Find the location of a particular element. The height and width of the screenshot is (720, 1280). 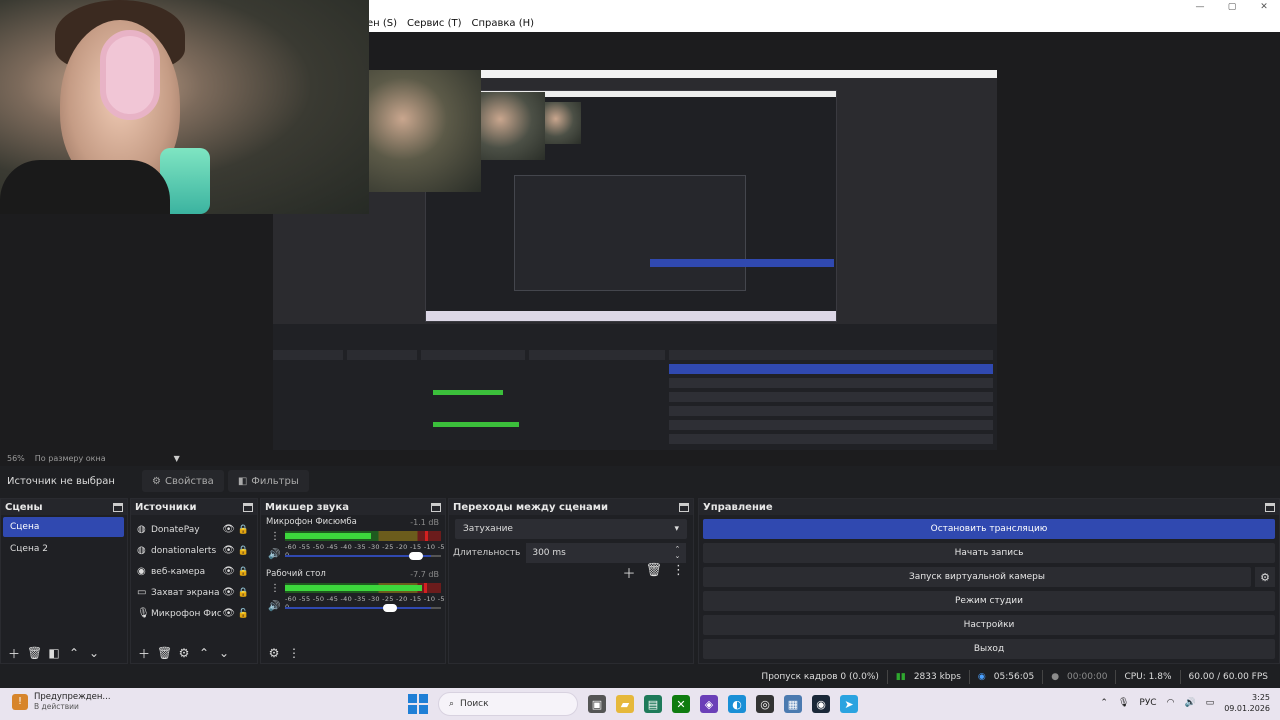

task-view-icon: ▣ is located at coordinates (597, 704).